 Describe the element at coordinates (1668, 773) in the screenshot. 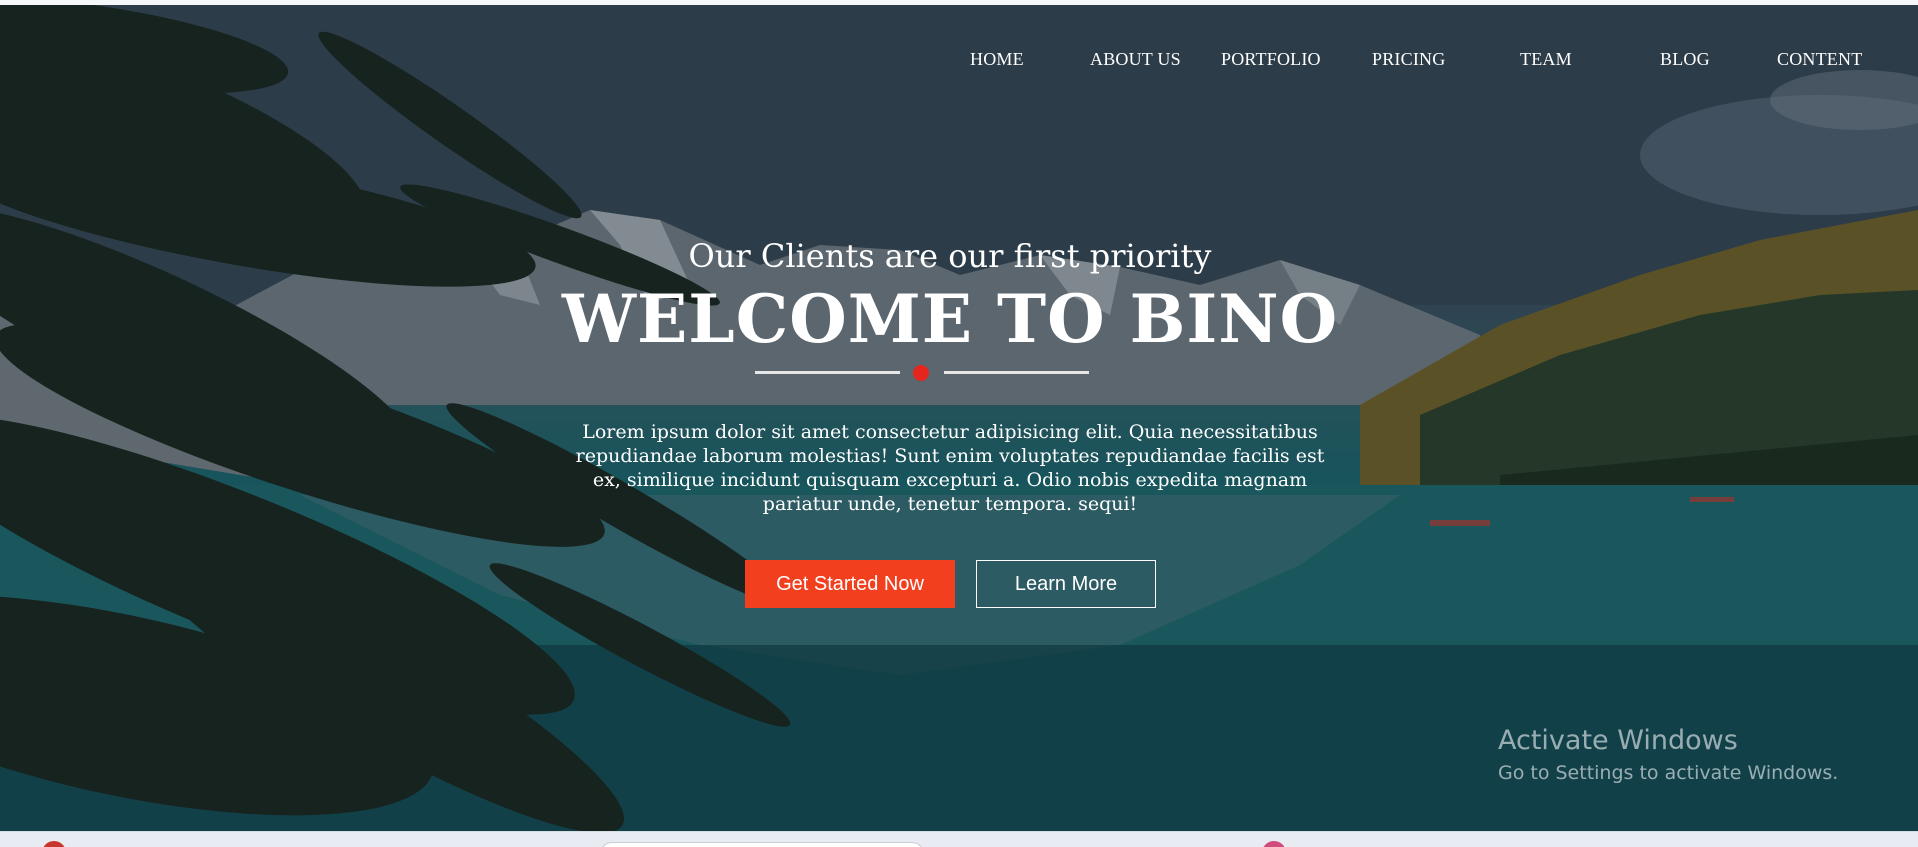

I see `activate-windows-subtitle: Go to Settings to activate Windows.` at that location.